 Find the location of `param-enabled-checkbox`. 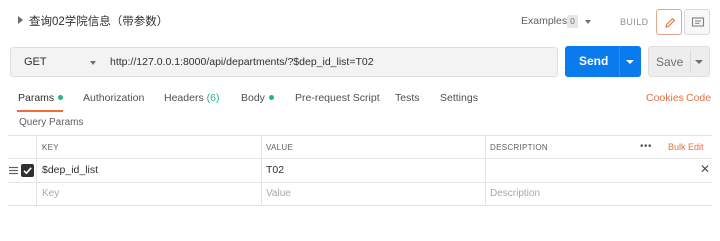

param-enabled-checkbox is located at coordinates (27, 170).